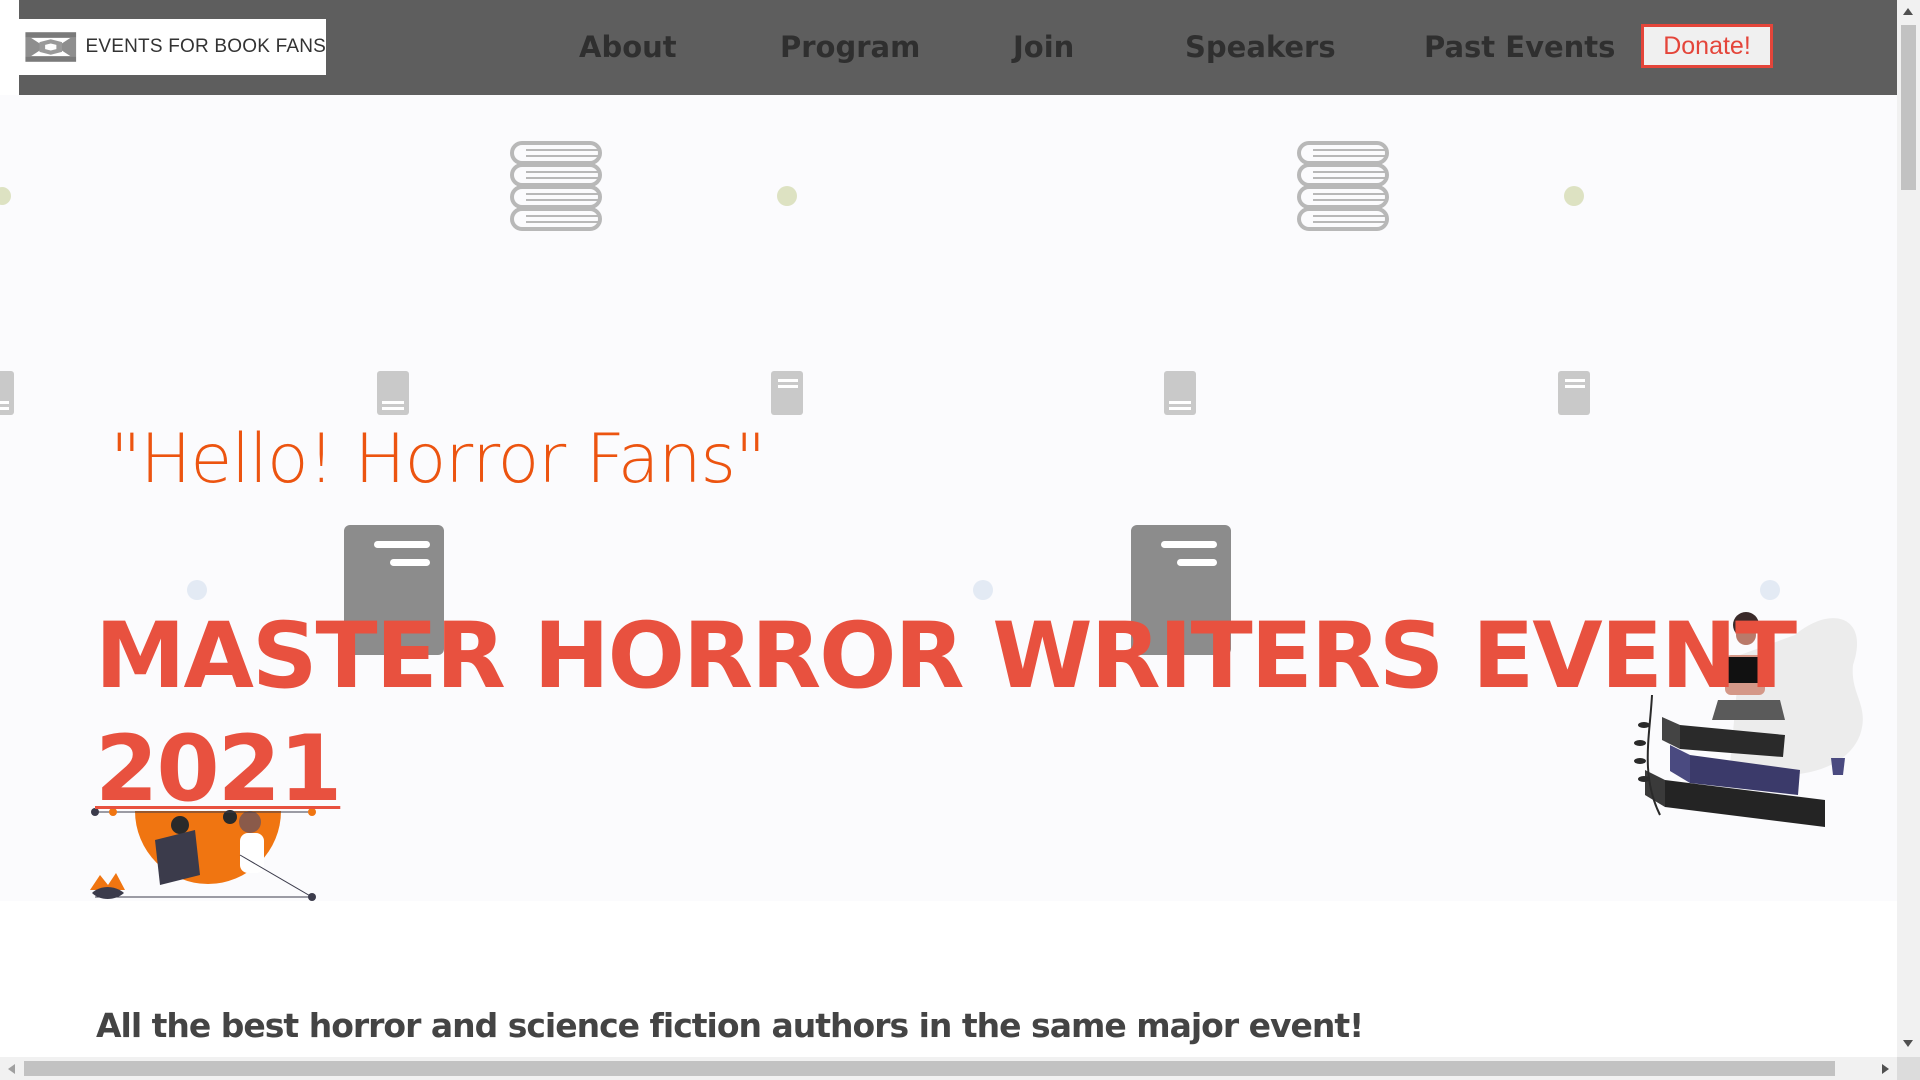 The image size is (1920, 1080). Describe the element at coordinates (1519, 47) in the screenshot. I see `nav-past-events: Past Events` at that location.